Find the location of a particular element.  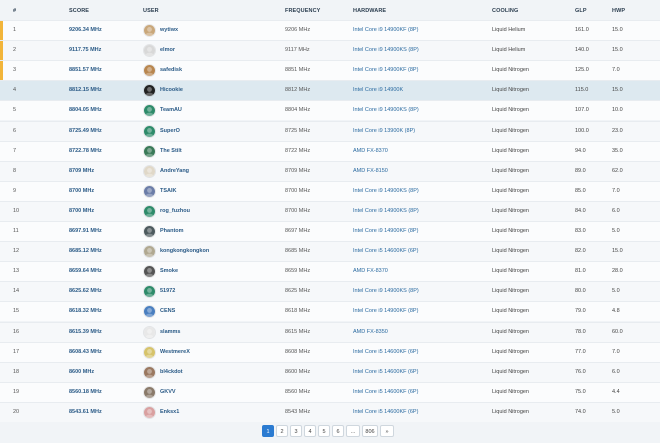

username-link: WestmereX is located at coordinates (175, 352).